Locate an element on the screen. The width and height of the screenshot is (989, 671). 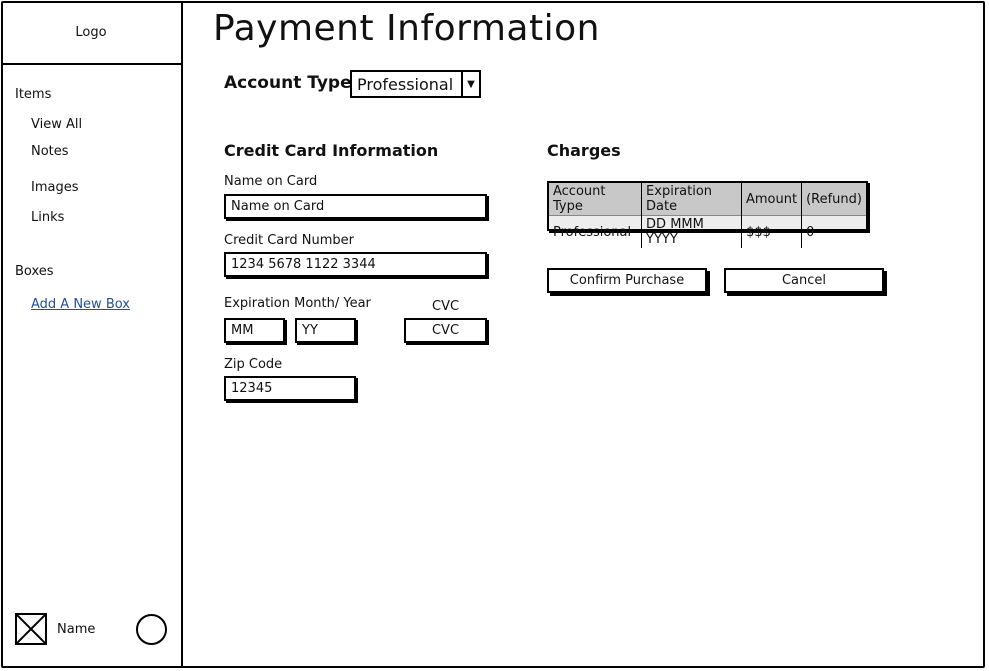
account-type-select: Professional ▼ is located at coordinates (415, 84).